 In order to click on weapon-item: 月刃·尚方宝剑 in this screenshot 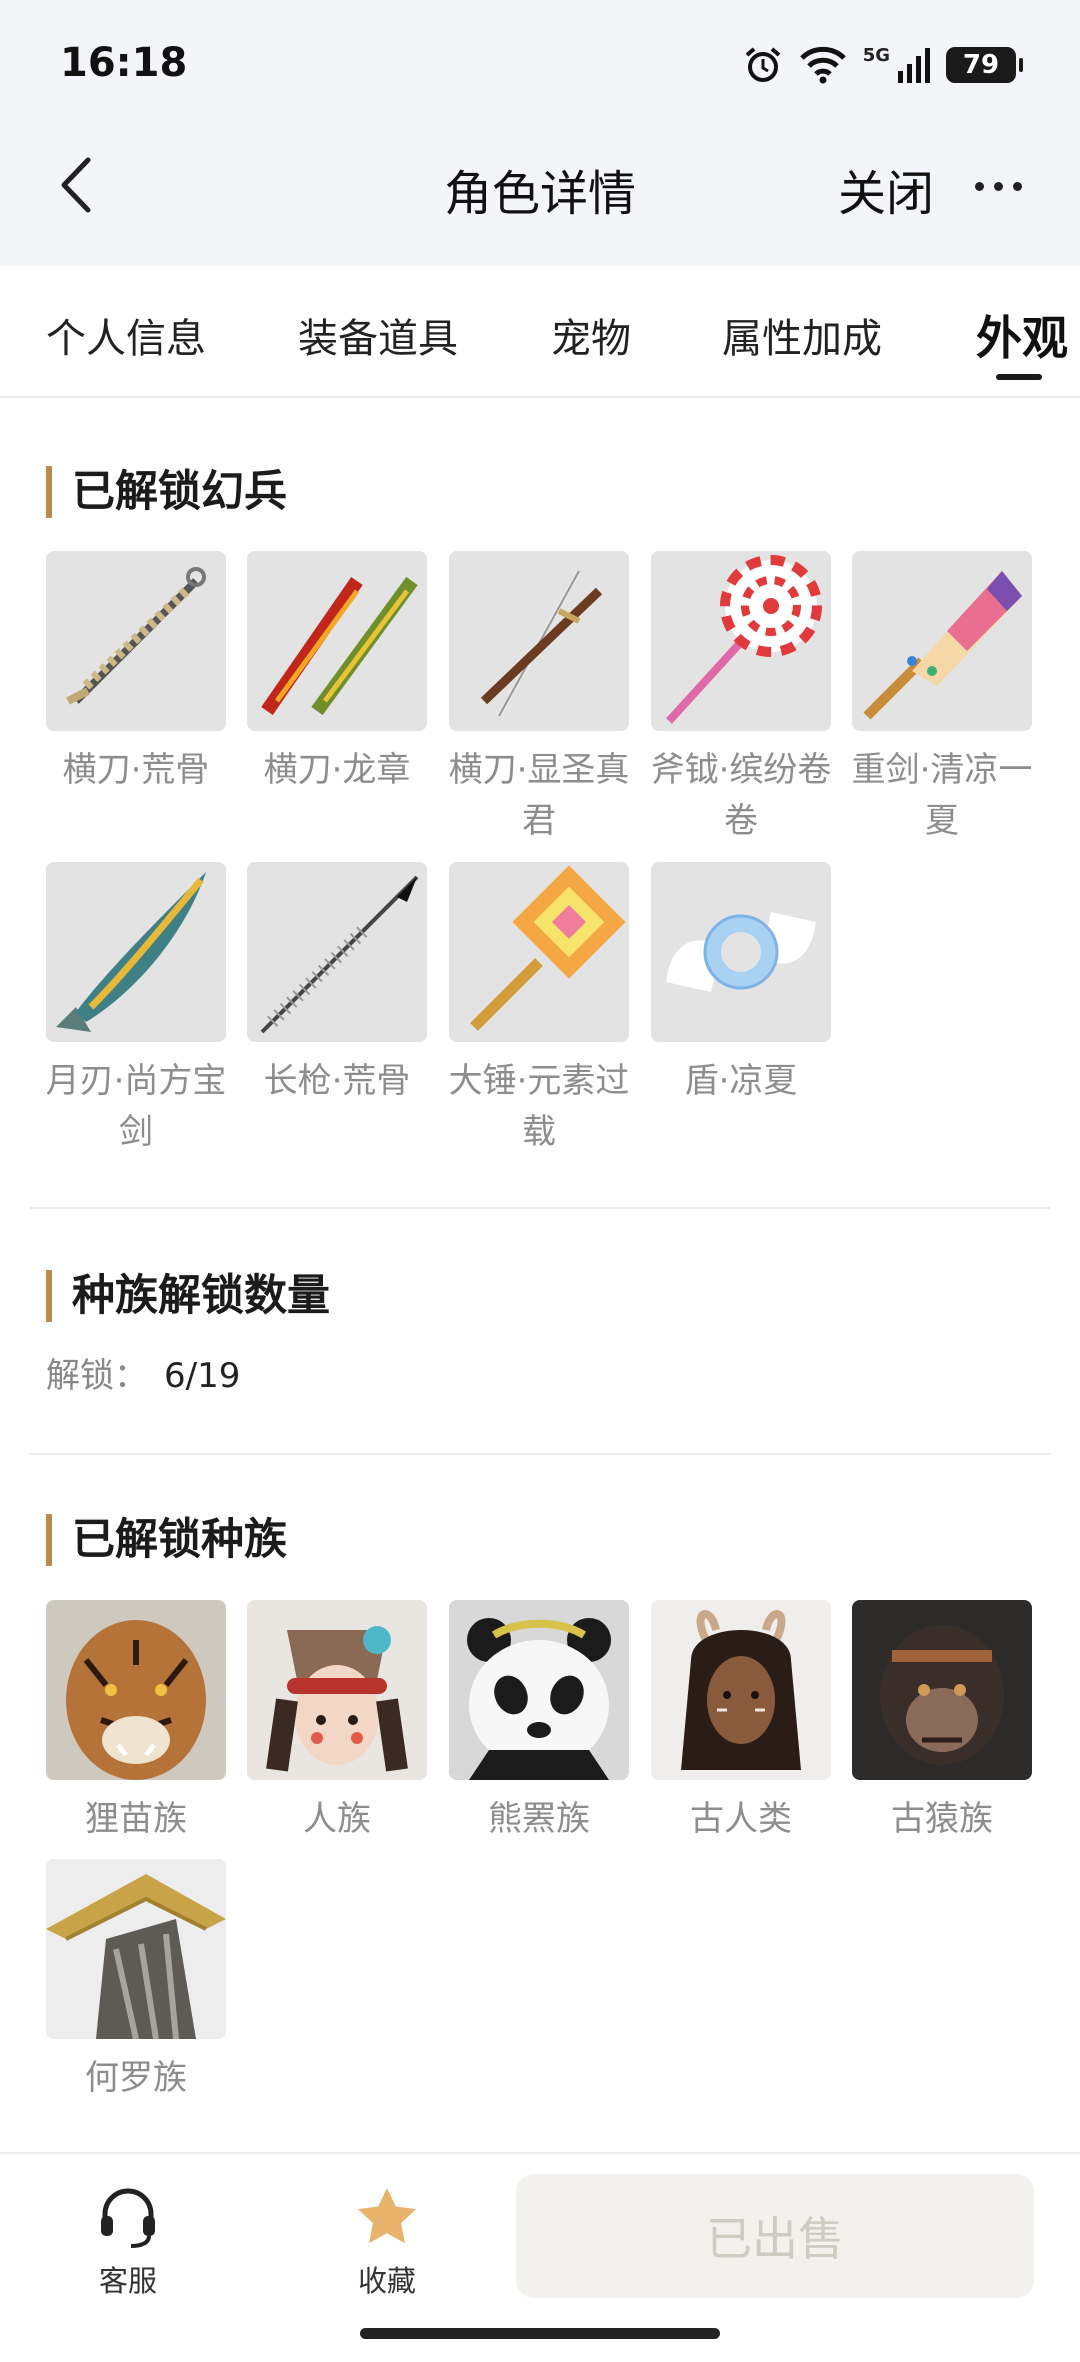, I will do `click(136, 1010)`.